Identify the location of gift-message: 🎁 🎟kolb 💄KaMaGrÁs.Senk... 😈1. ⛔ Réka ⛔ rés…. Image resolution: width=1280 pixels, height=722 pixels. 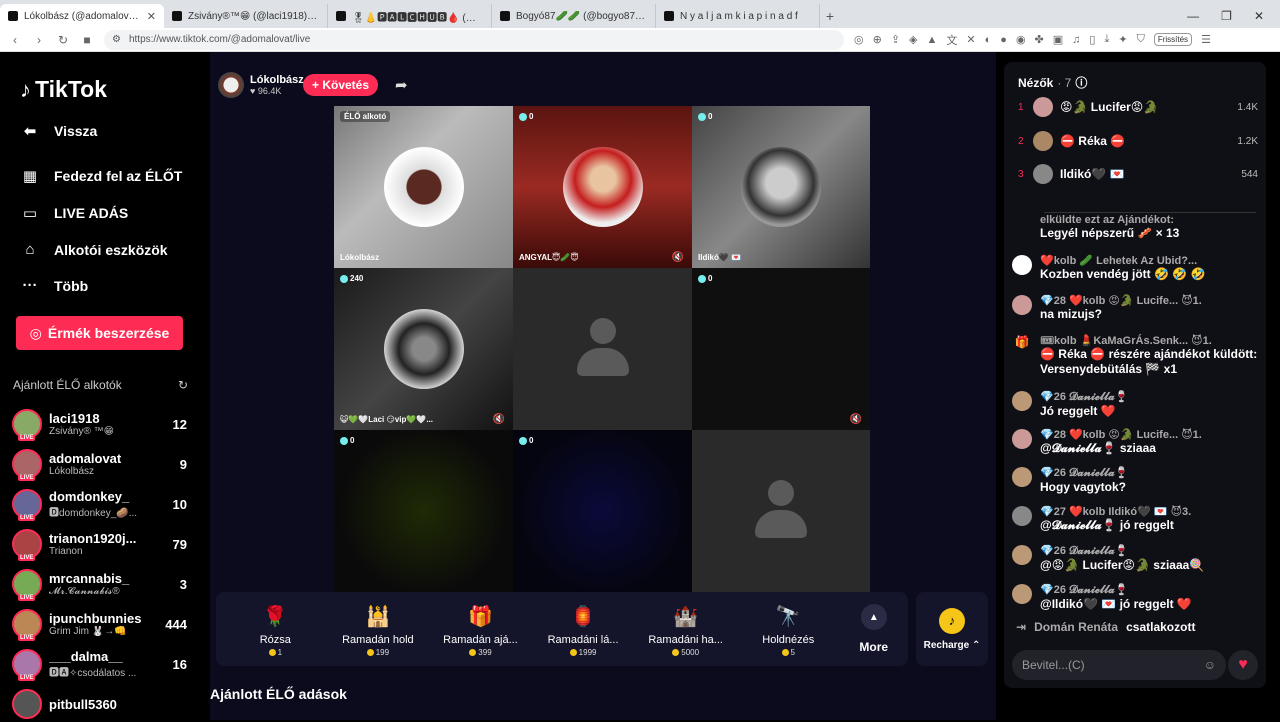
(1137, 355).